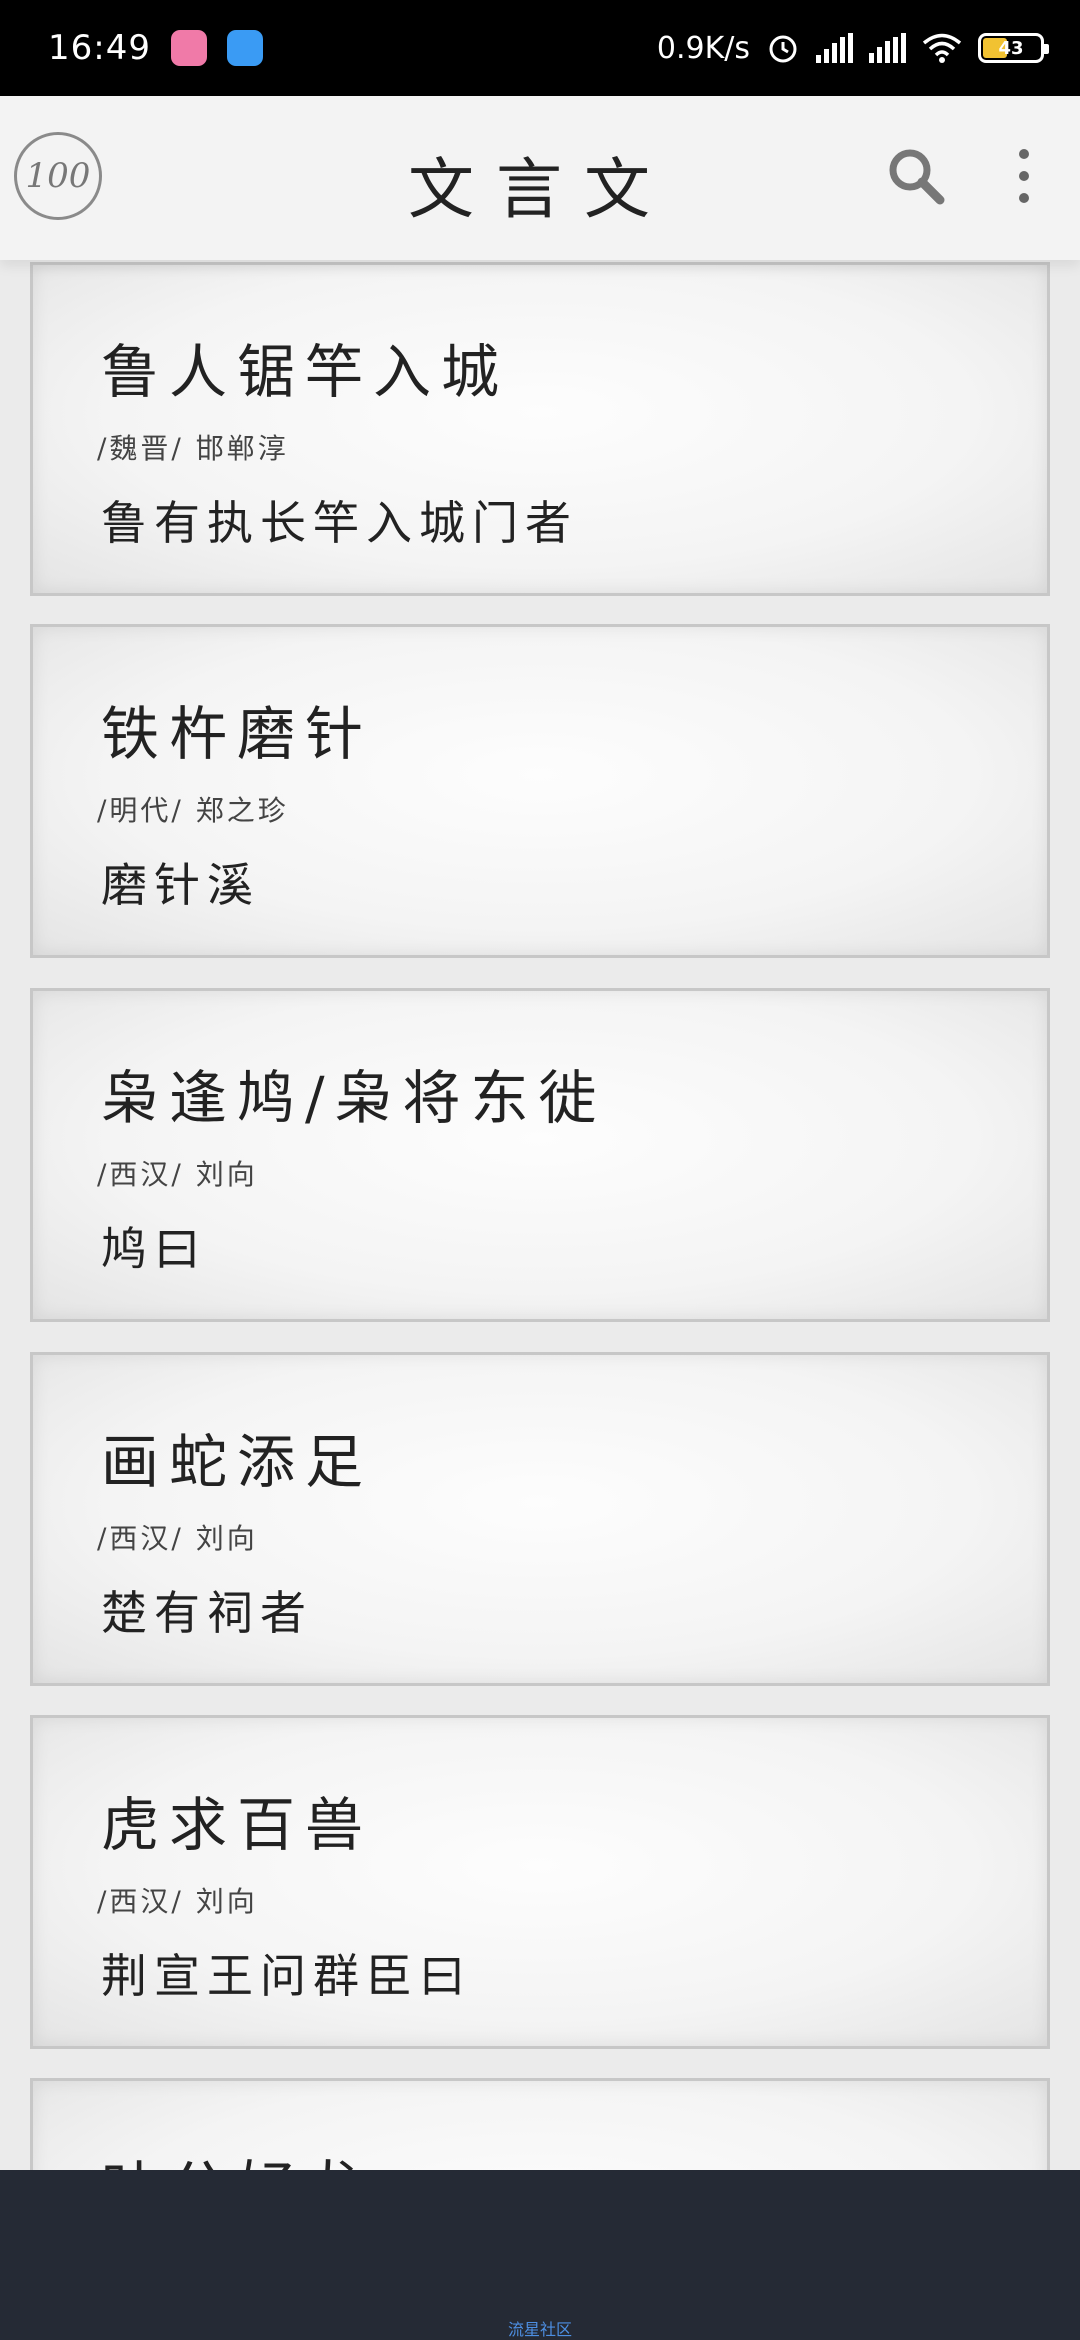 The image size is (1080, 2340). I want to click on bottom-bar: 流星社区, so click(540, 2255).